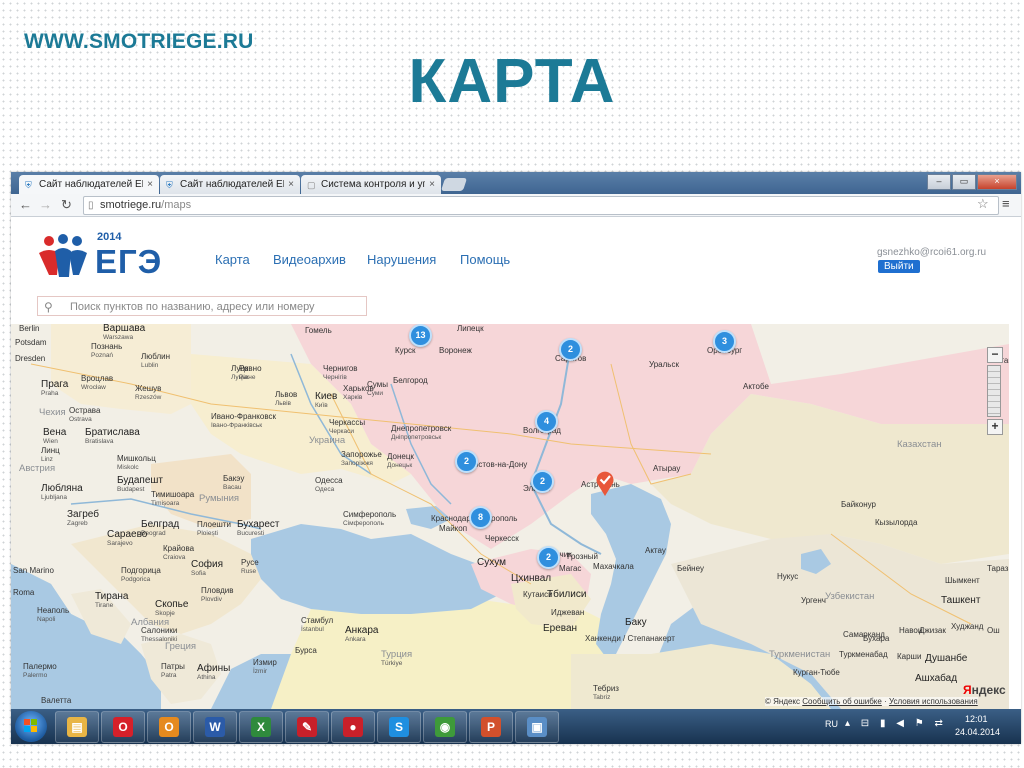 This screenshot has width=1024, height=768. Describe the element at coordinates (946, 658) in the screenshot. I see `map-label-text: Душанбе` at that location.